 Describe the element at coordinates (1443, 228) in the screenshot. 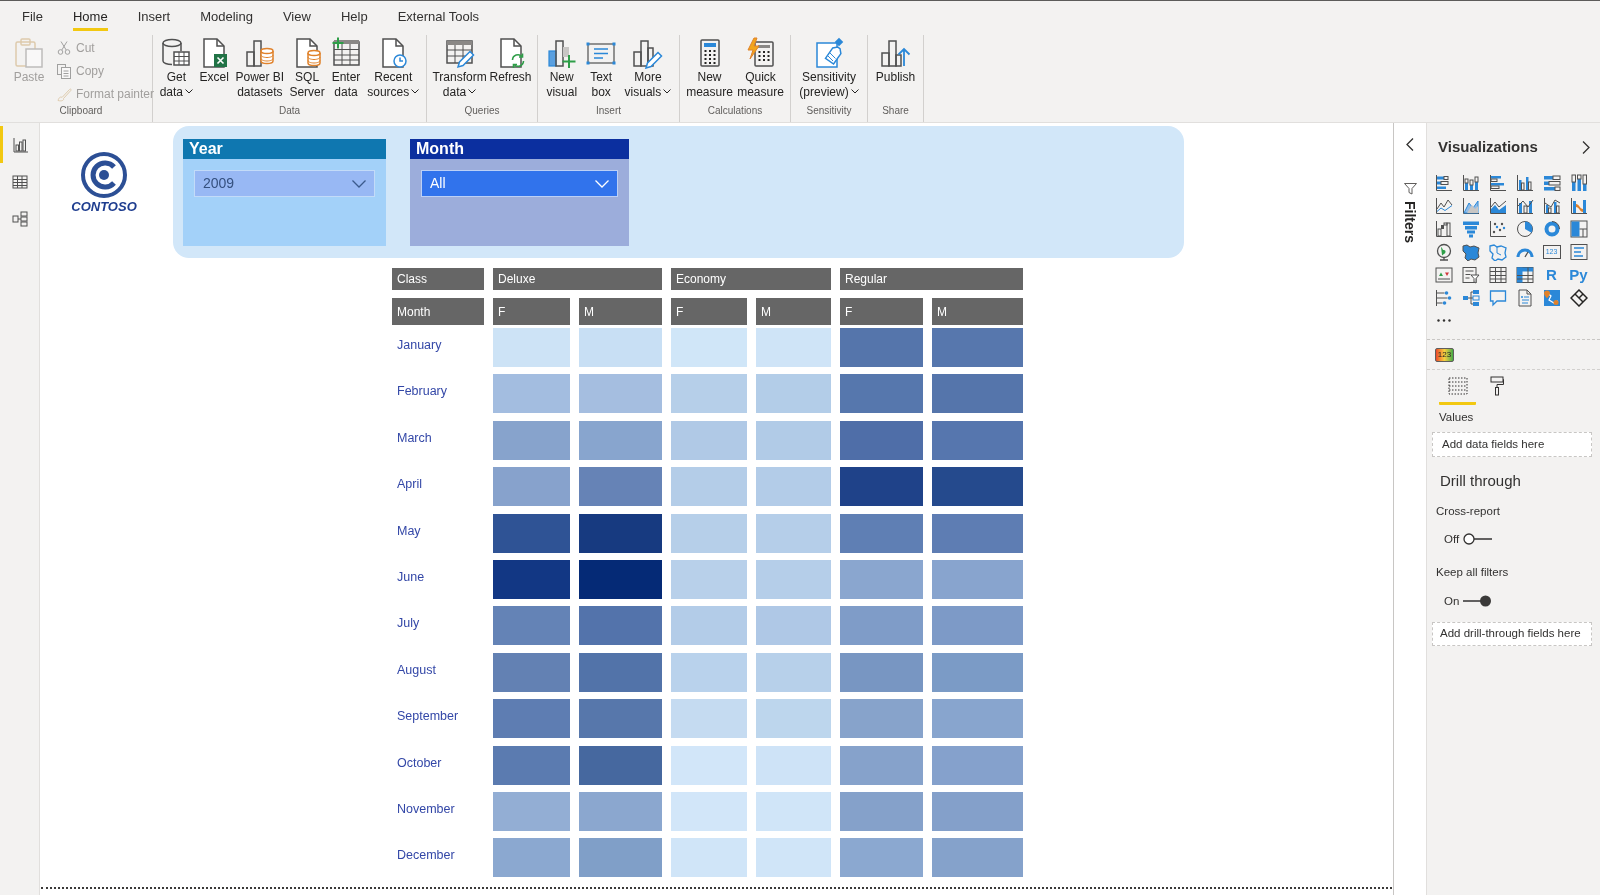

I see `waterfall-chart-icon` at that location.